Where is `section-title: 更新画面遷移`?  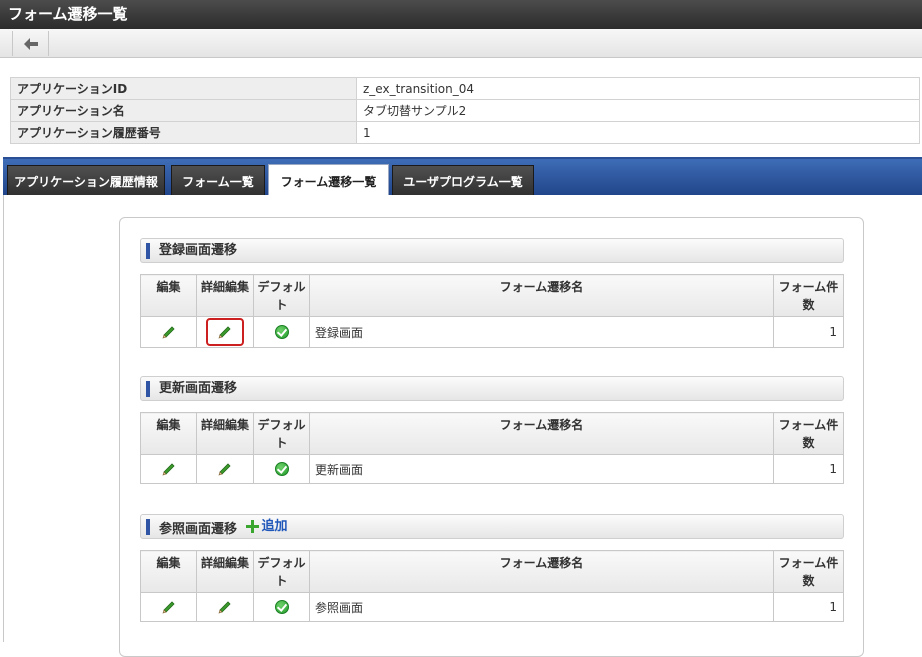 section-title: 更新画面遷移 is located at coordinates (198, 388).